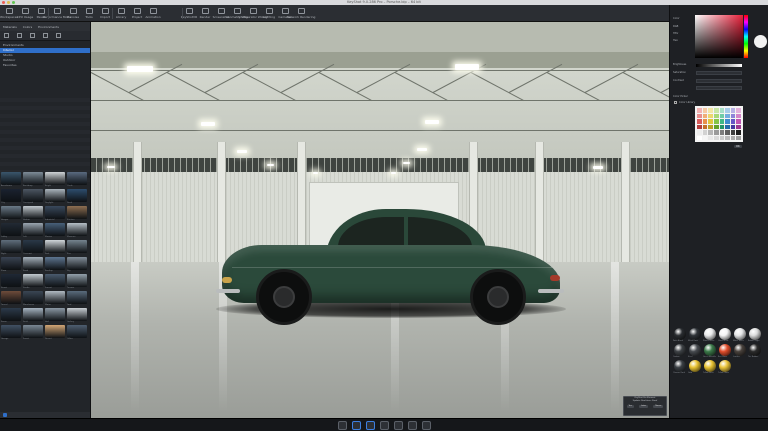 The image size is (768, 431). What do you see at coordinates (33, 179) in the screenshot?
I see `environment-thumbnail: Backdrop` at bounding box center [33, 179].